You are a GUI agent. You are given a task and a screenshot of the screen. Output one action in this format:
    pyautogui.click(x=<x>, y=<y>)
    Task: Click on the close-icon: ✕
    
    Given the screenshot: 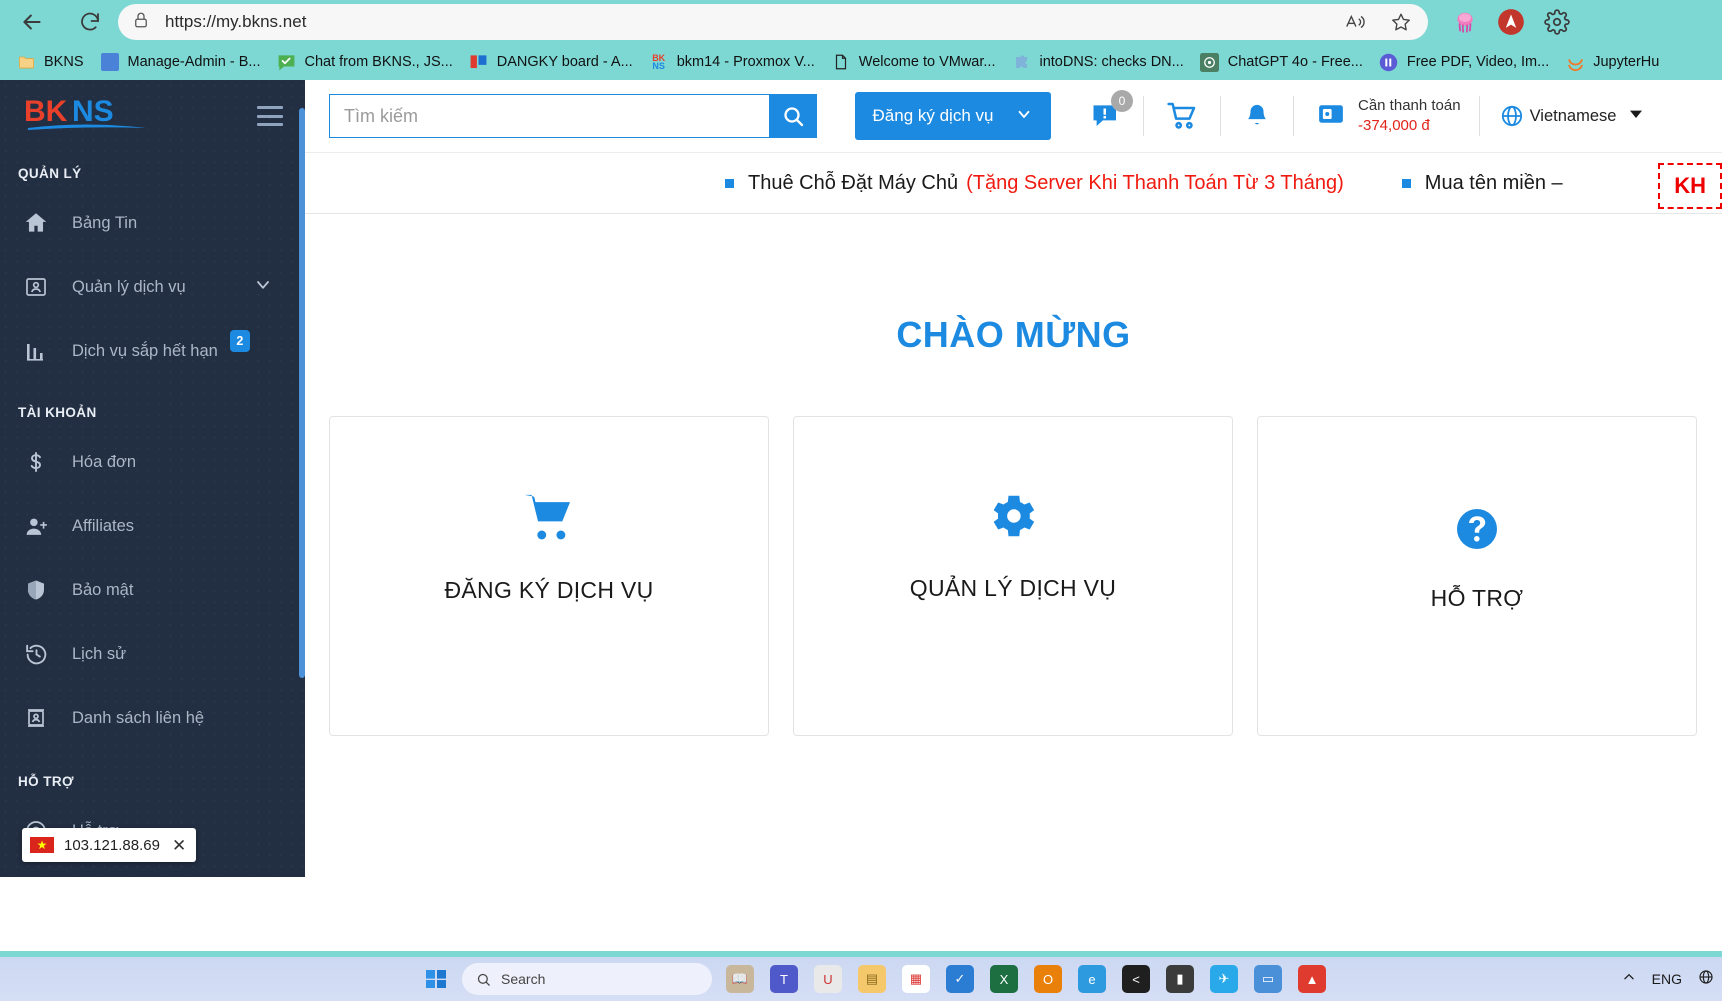 What is the action you would take?
    pyautogui.click(x=179, y=845)
    